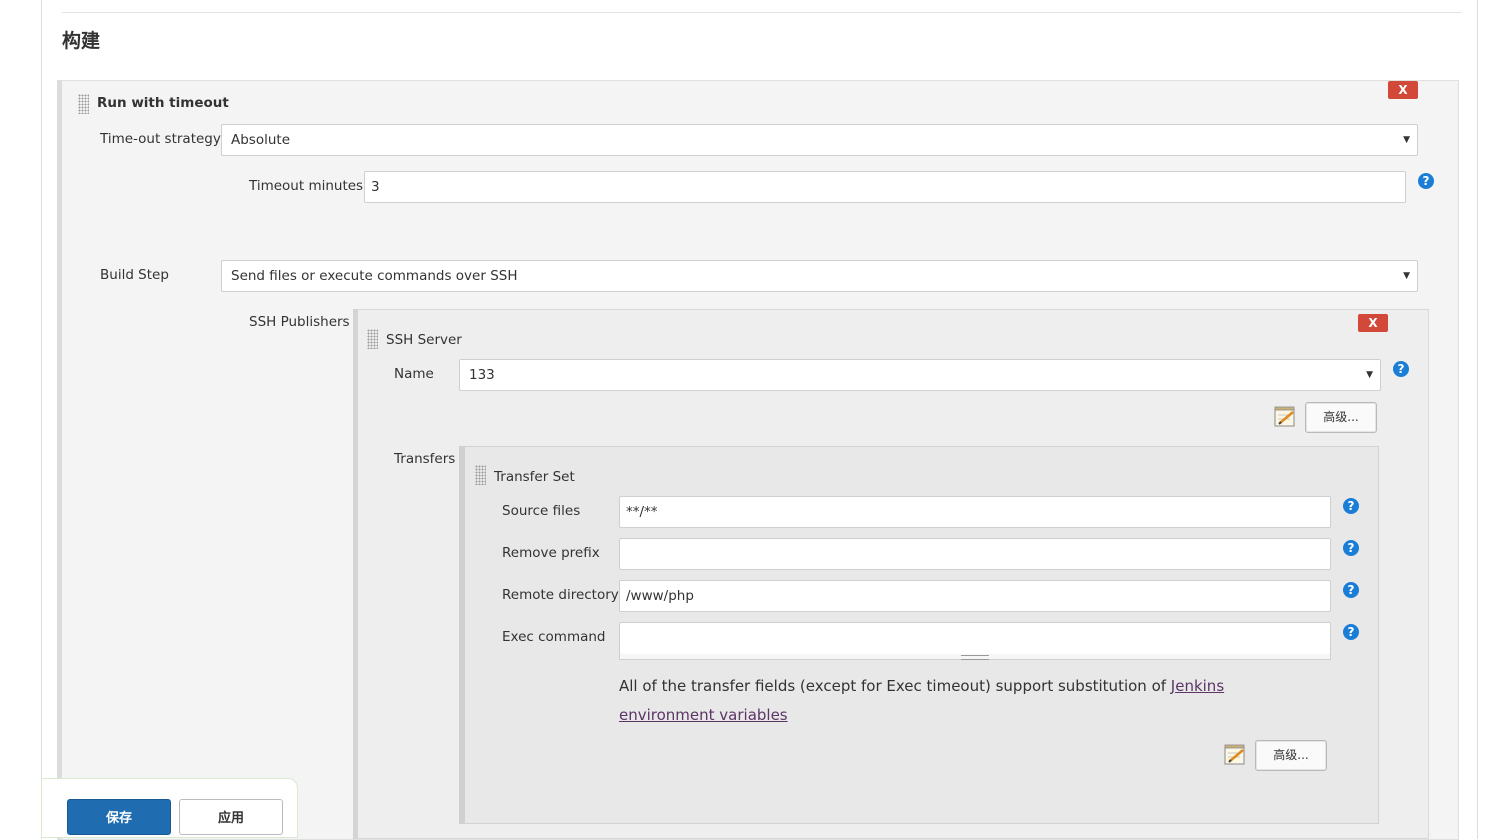  What do you see at coordinates (975, 512) in the screenshot?
I see `source-files-input: **/**` at bounding box center [975, 512].